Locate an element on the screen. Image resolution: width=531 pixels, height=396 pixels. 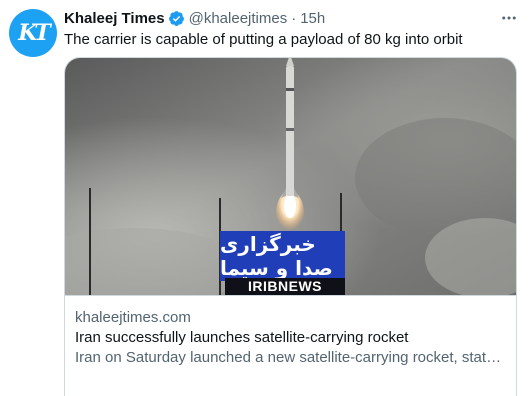
tweet-timestamp: 15h is located at coordinates (312, 18).